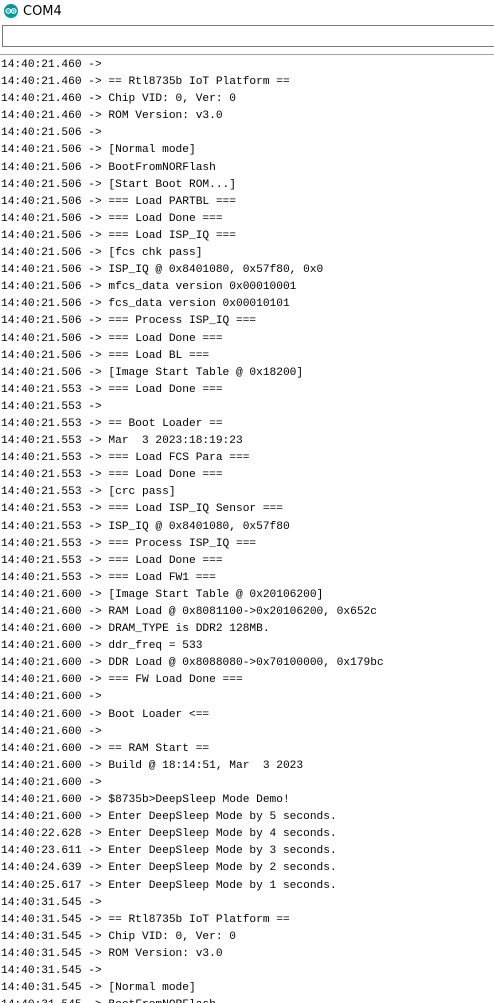 This screenshot has height=1003, width=494. I want to click on serial-output-line: 14:40:21.460 -> Chip VID: 0, Ver: 0, so click(118, 99).